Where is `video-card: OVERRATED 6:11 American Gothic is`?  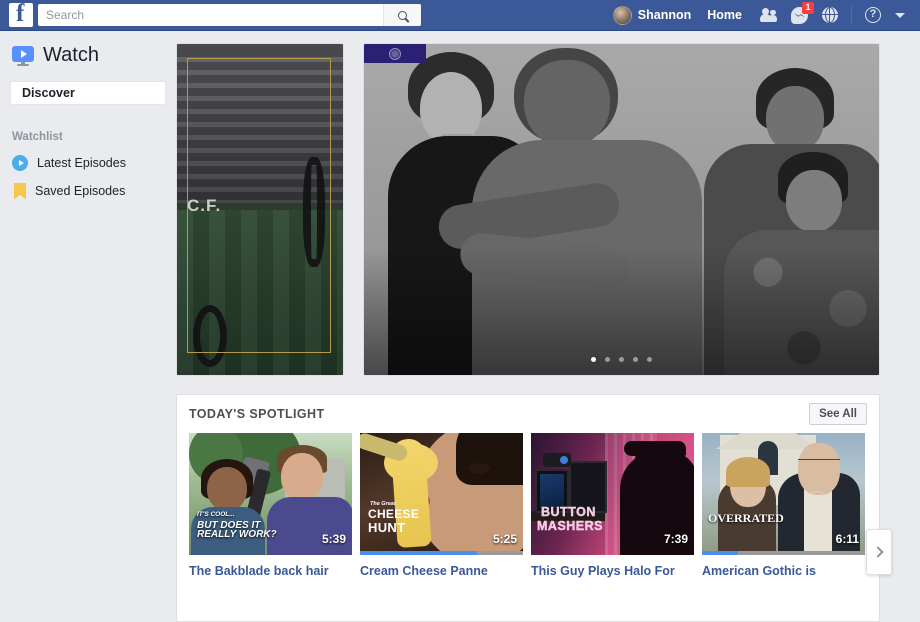
video-card: OVERRATED 6:11 American Gothic is is located at coordinates (783, 506).